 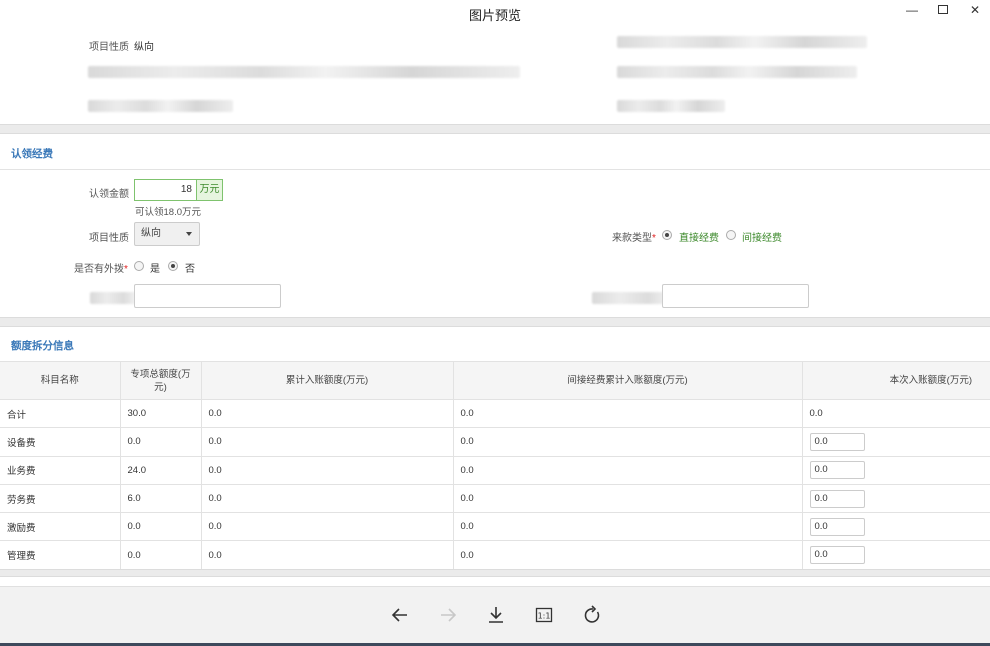 I want to click on arrow-right-icon, so click(x=448, y=615).